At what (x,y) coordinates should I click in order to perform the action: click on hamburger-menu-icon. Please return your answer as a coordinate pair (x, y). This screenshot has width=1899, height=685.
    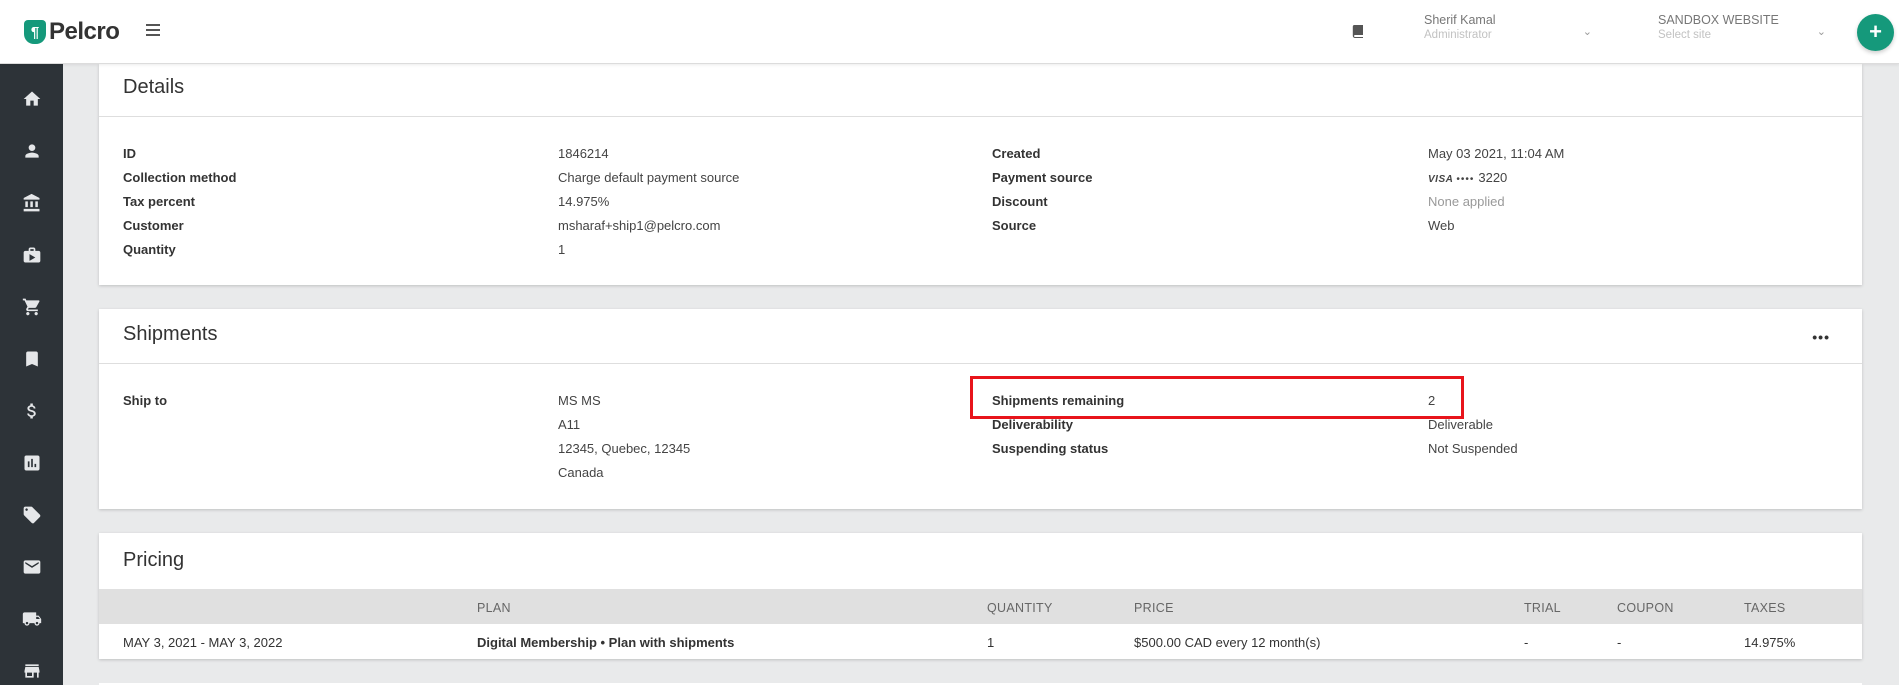
    Looking at the image, I should click on (153, 30).